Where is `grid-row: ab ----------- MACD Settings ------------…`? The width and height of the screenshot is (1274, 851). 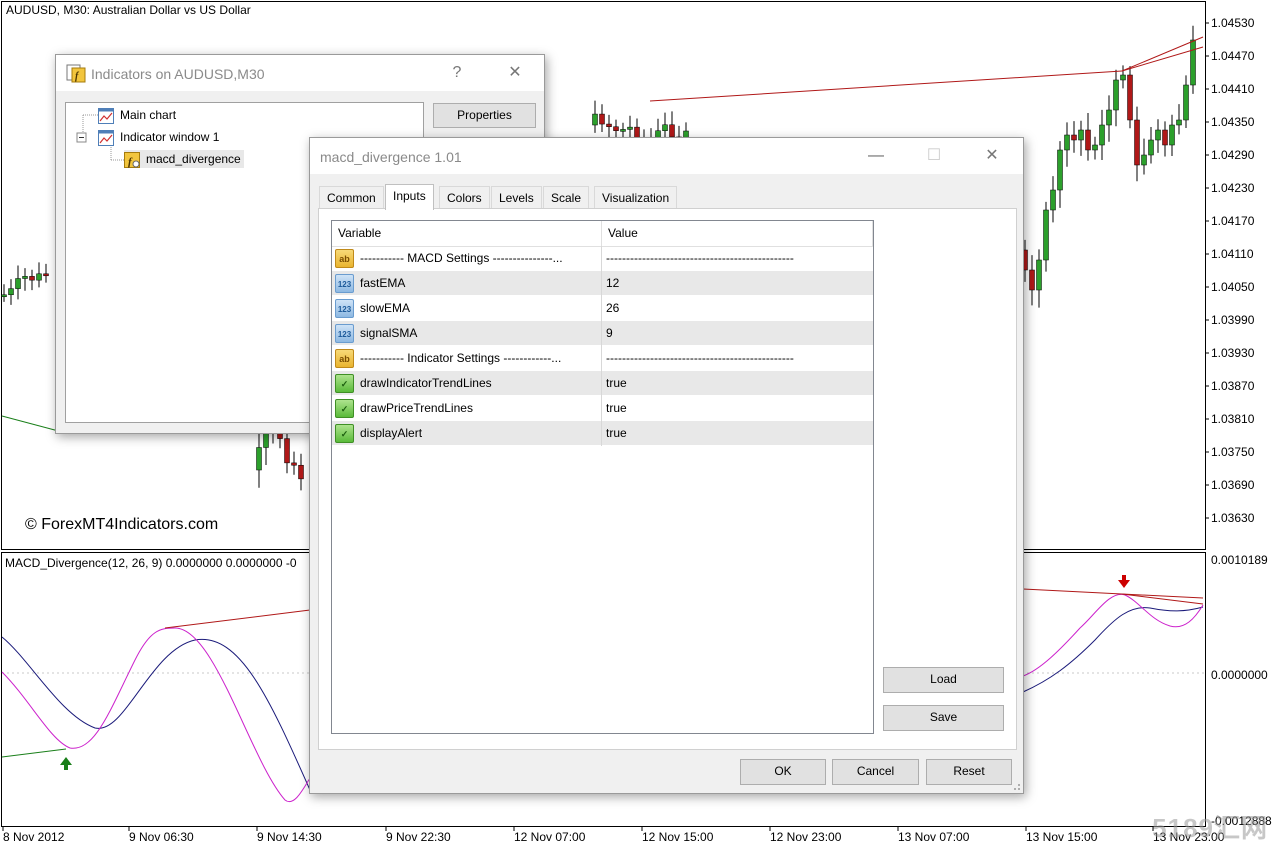
grid-row: ab ----------- MACD Settings ------------… is located at coordinates (602, 258).